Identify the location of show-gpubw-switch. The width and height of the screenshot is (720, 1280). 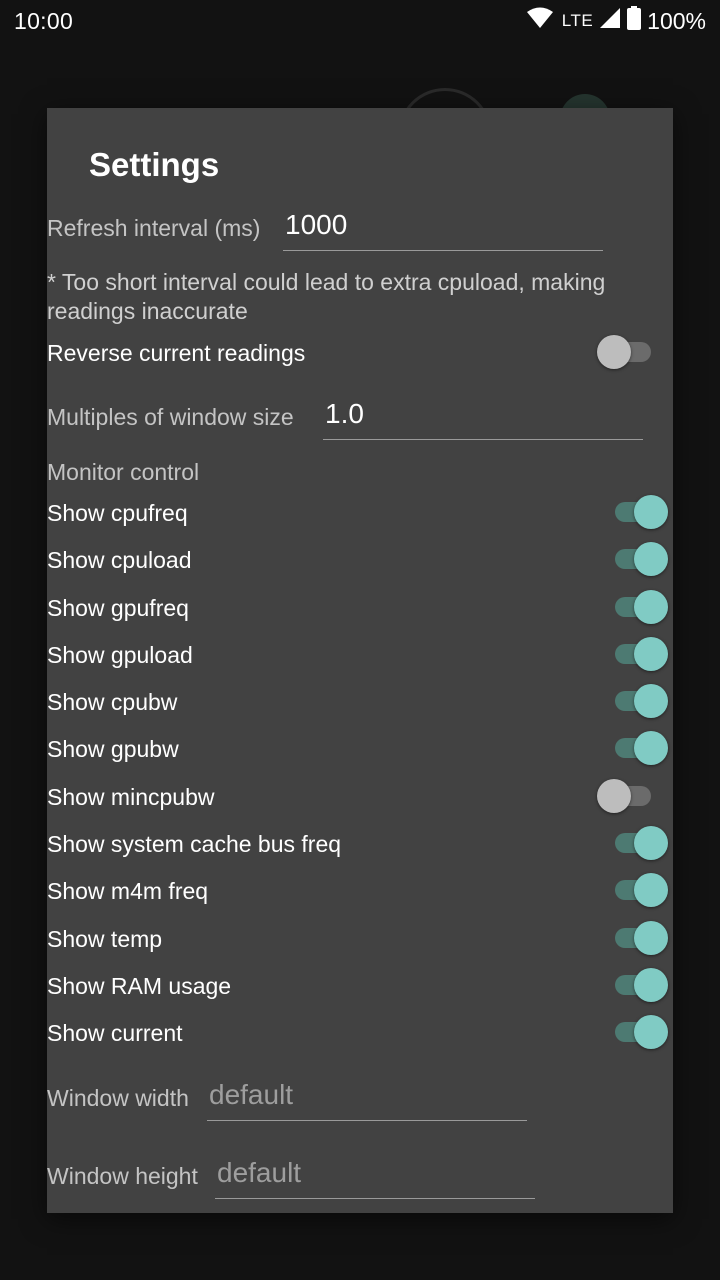
(639, 748).